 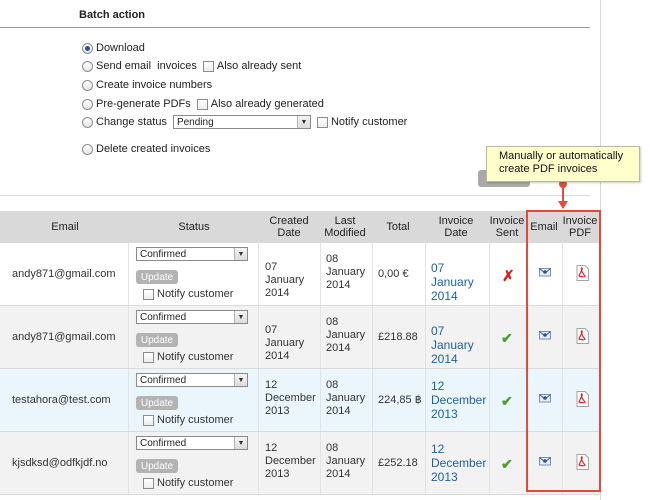 I want to click on option-pregenerate-label: Pre-generate PDFs, so click(x=143, y=104).